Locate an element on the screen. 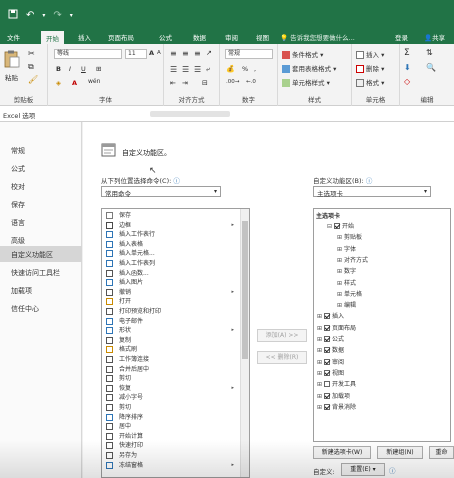 This screenshot has width=454, height=478. choose-commands-select: 常用命令 ▾ is located at coordinates (161, 192).